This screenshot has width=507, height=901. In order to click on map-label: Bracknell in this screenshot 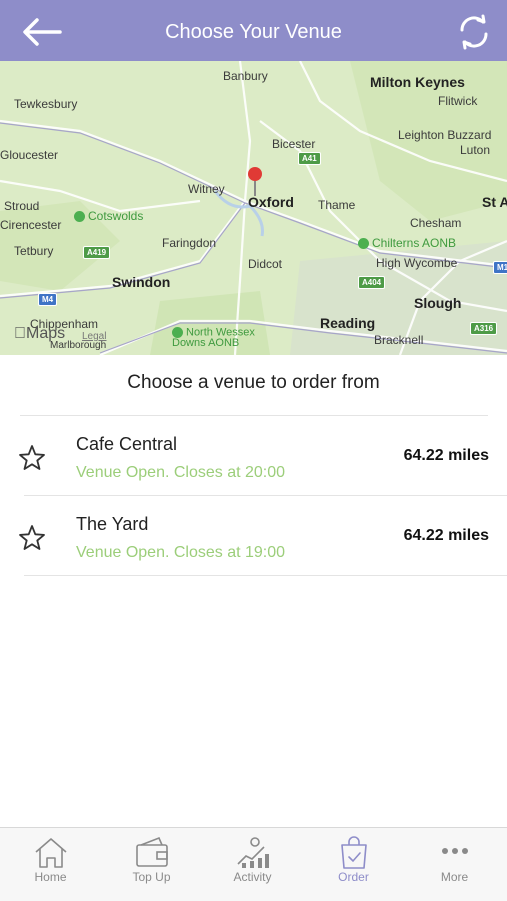, I will do `click(399, 340)`.